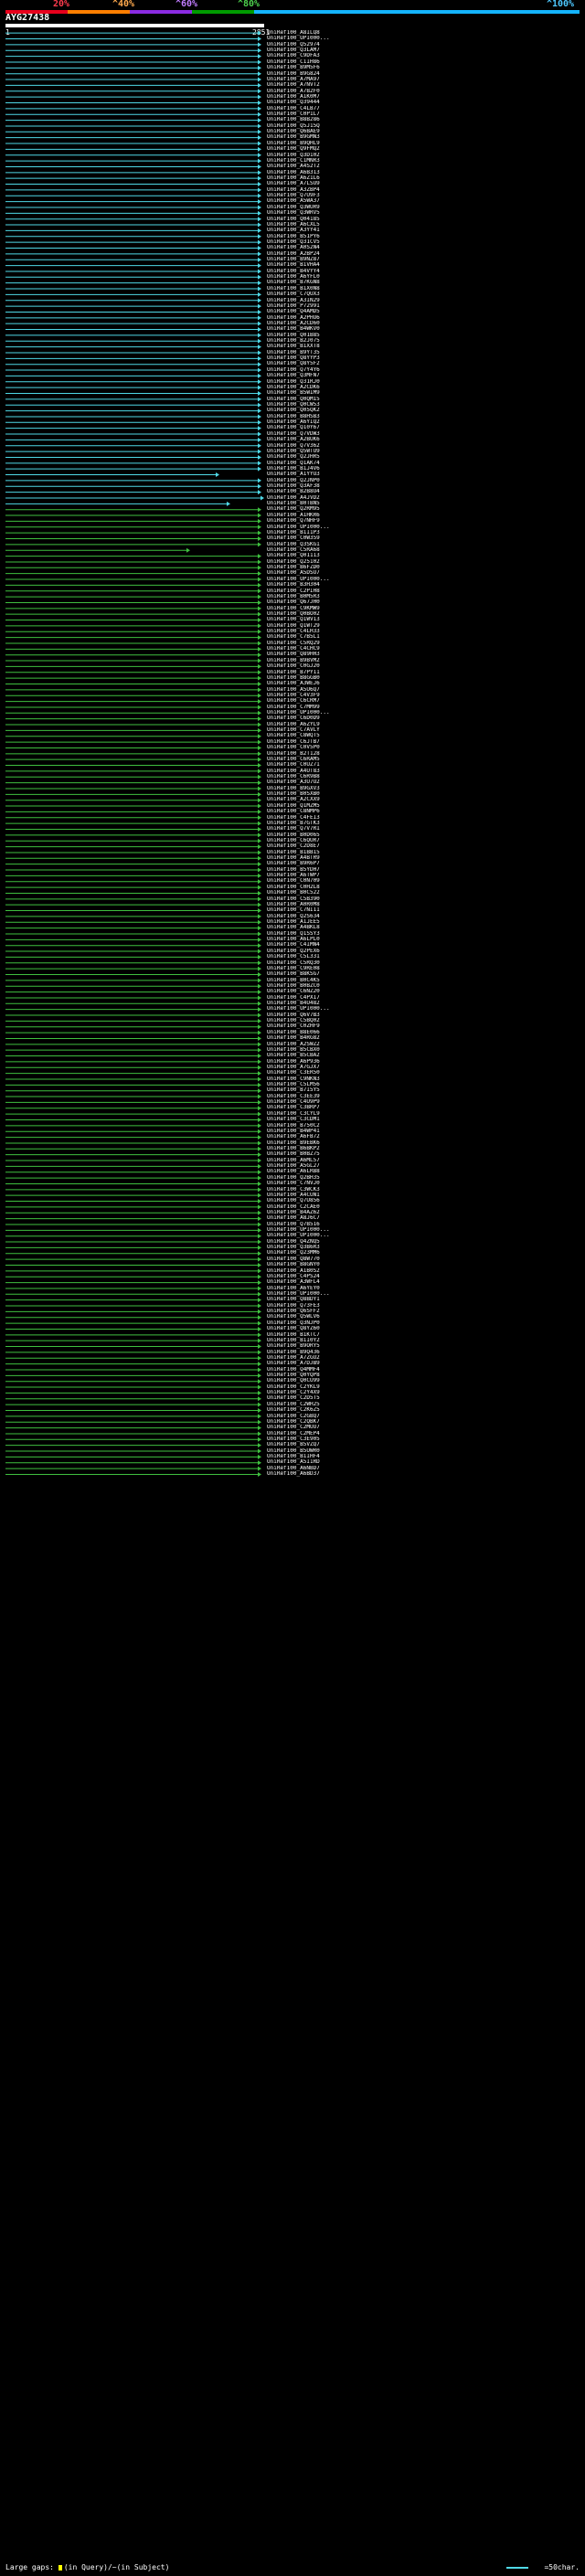 This screenshot has height=2576, width=585. Describe the element at coordinates (426, 1474) in the screenshot. I see `hit-label: UniRef100_A6BD37` at that location.